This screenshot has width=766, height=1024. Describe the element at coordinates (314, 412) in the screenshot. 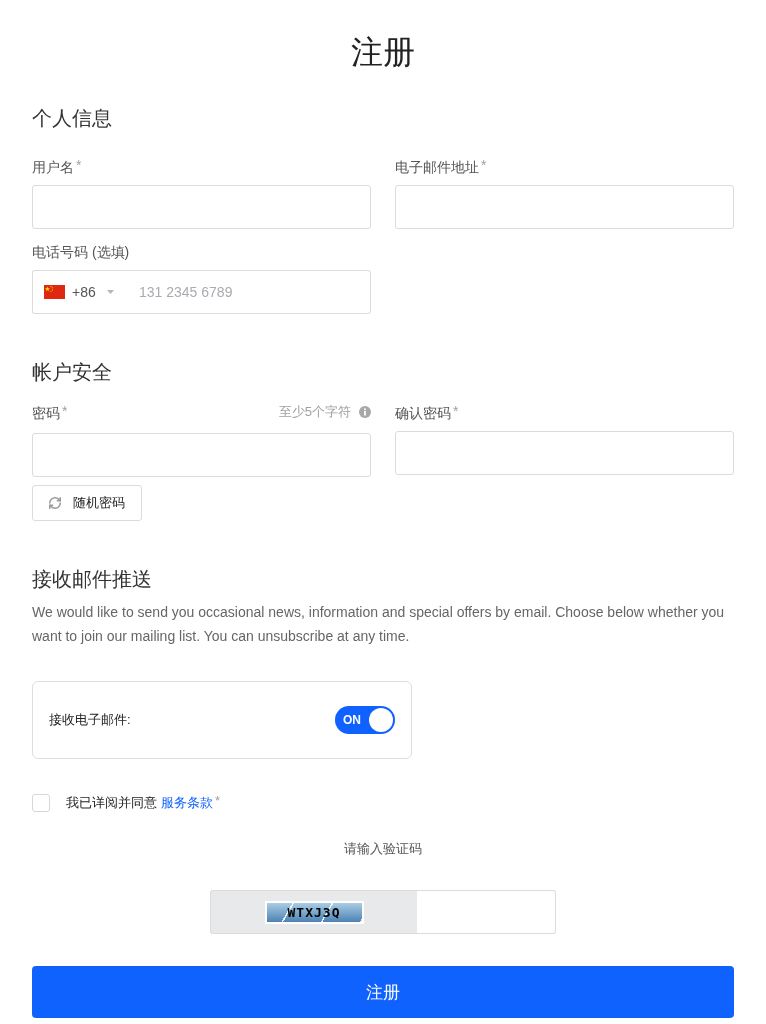

I see `hint-text: 至少5个字符` at that location.